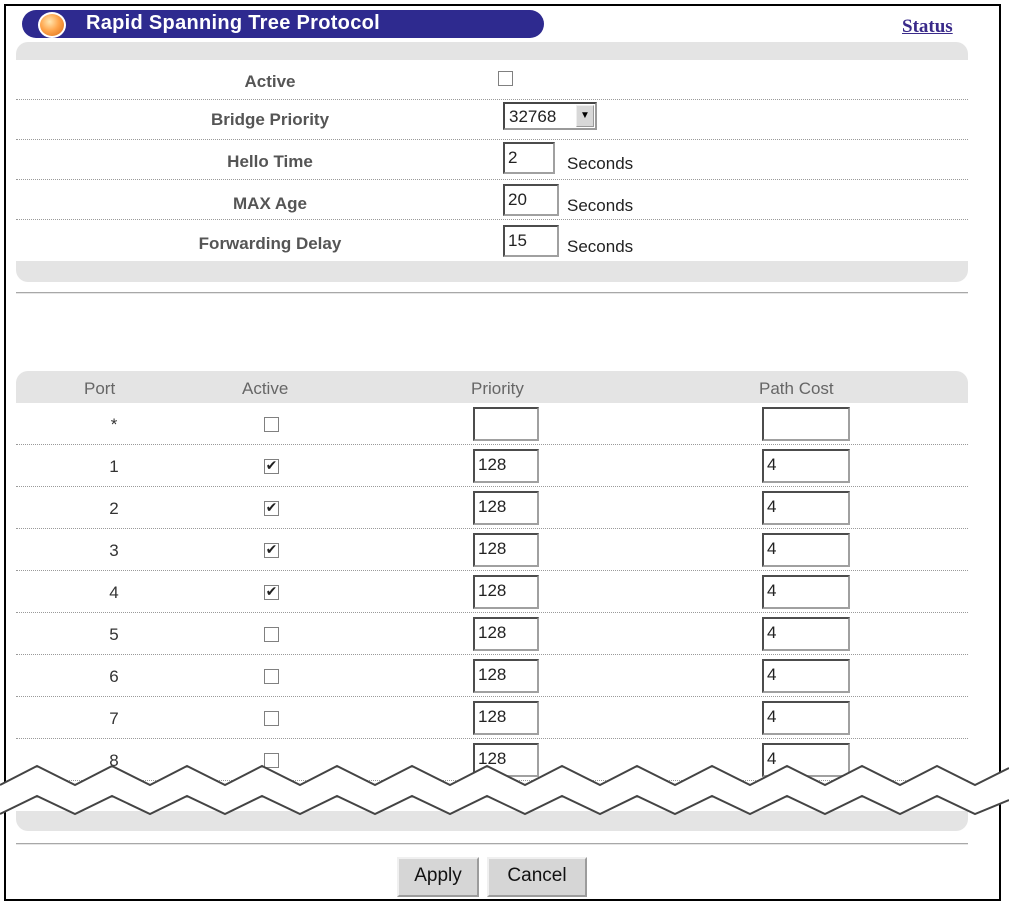  What do you see at coordinates (114, 424) in the screenshot?
I see `port-number: *` at bounding box center [114, 424].